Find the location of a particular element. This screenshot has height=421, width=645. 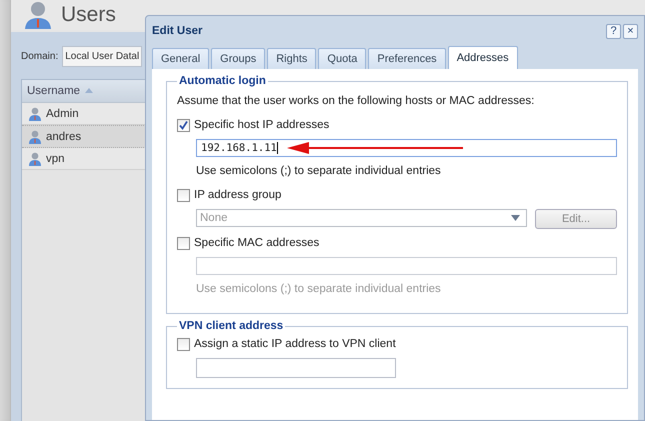

checkbox-label: IP address group is located at coordinates (238, 195).